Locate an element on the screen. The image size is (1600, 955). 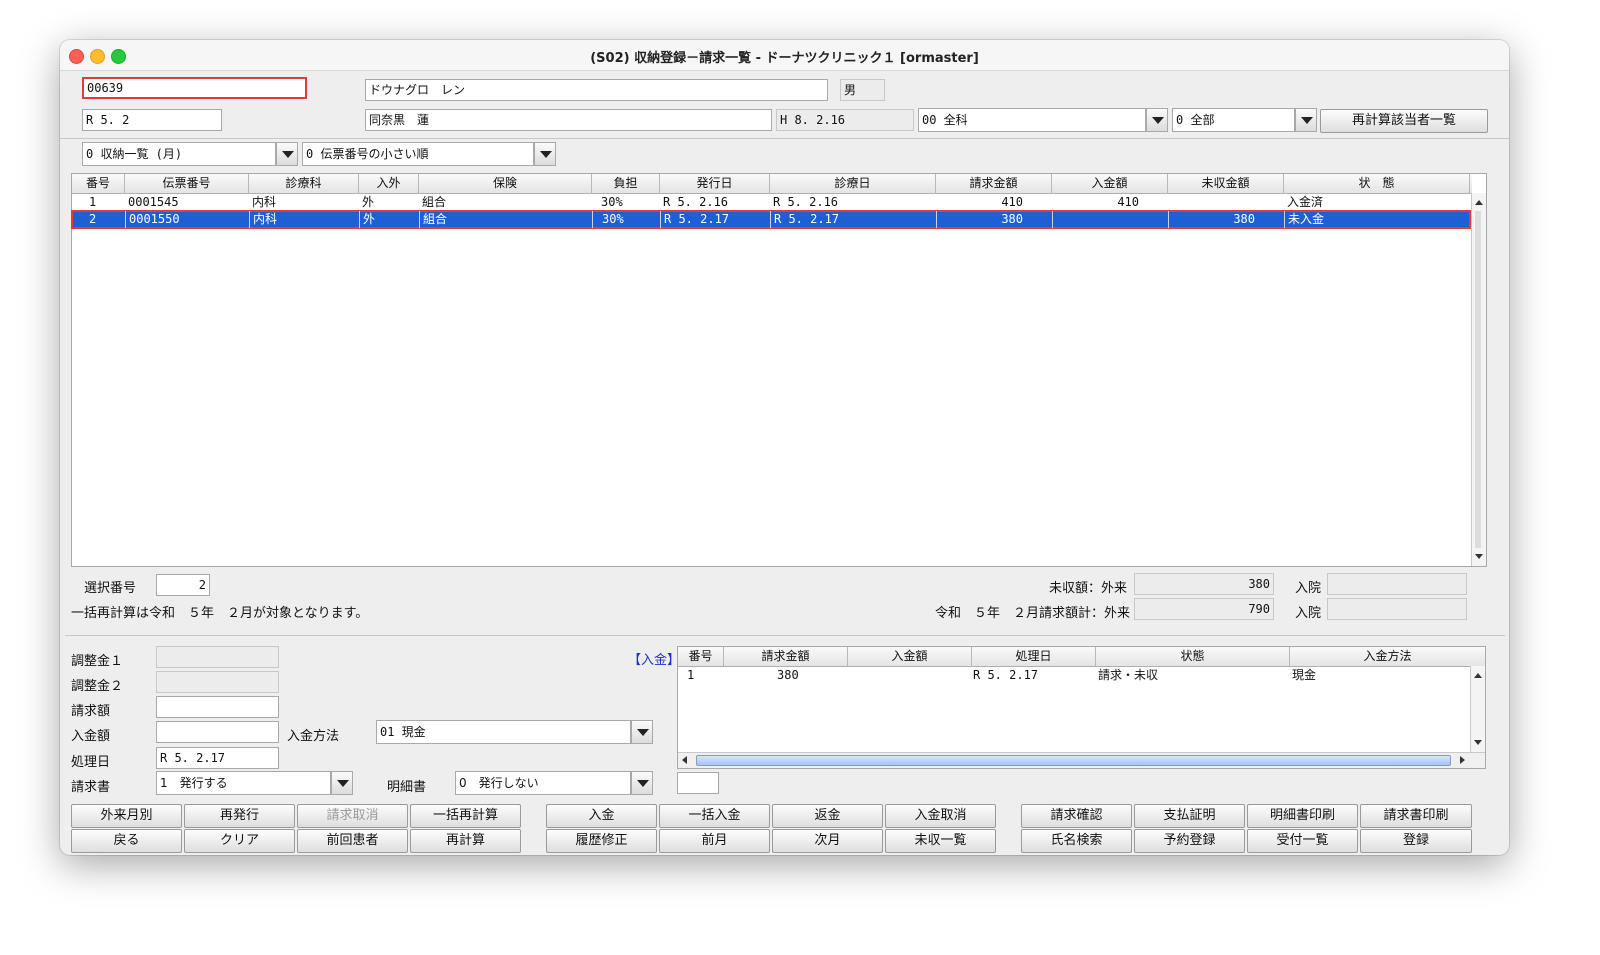
scroll-right-icon is located at coordinates (1462, 760).